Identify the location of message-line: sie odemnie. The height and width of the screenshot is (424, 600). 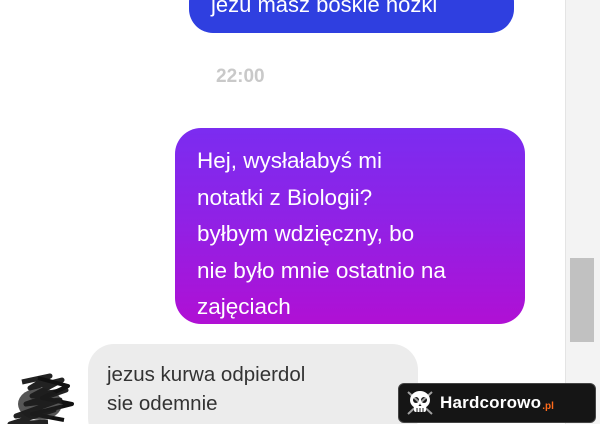
(162, 403).